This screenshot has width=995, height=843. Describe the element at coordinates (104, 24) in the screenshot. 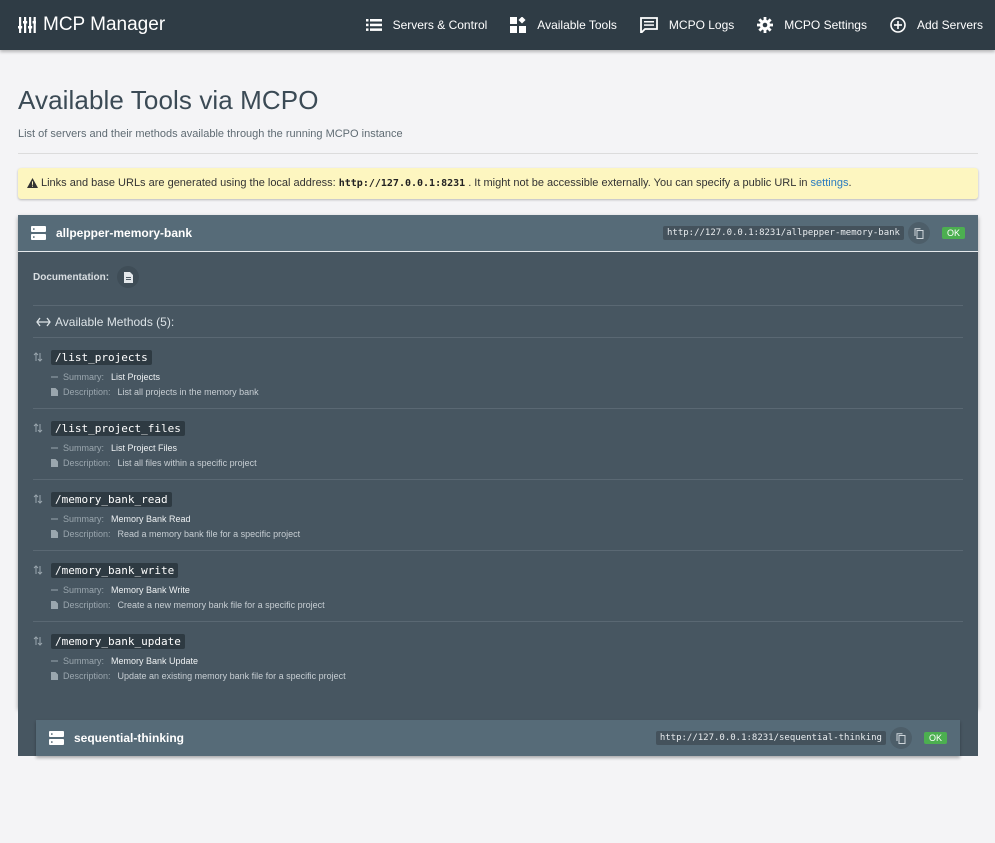

I see `brand-title: MCP Manager` at that location.